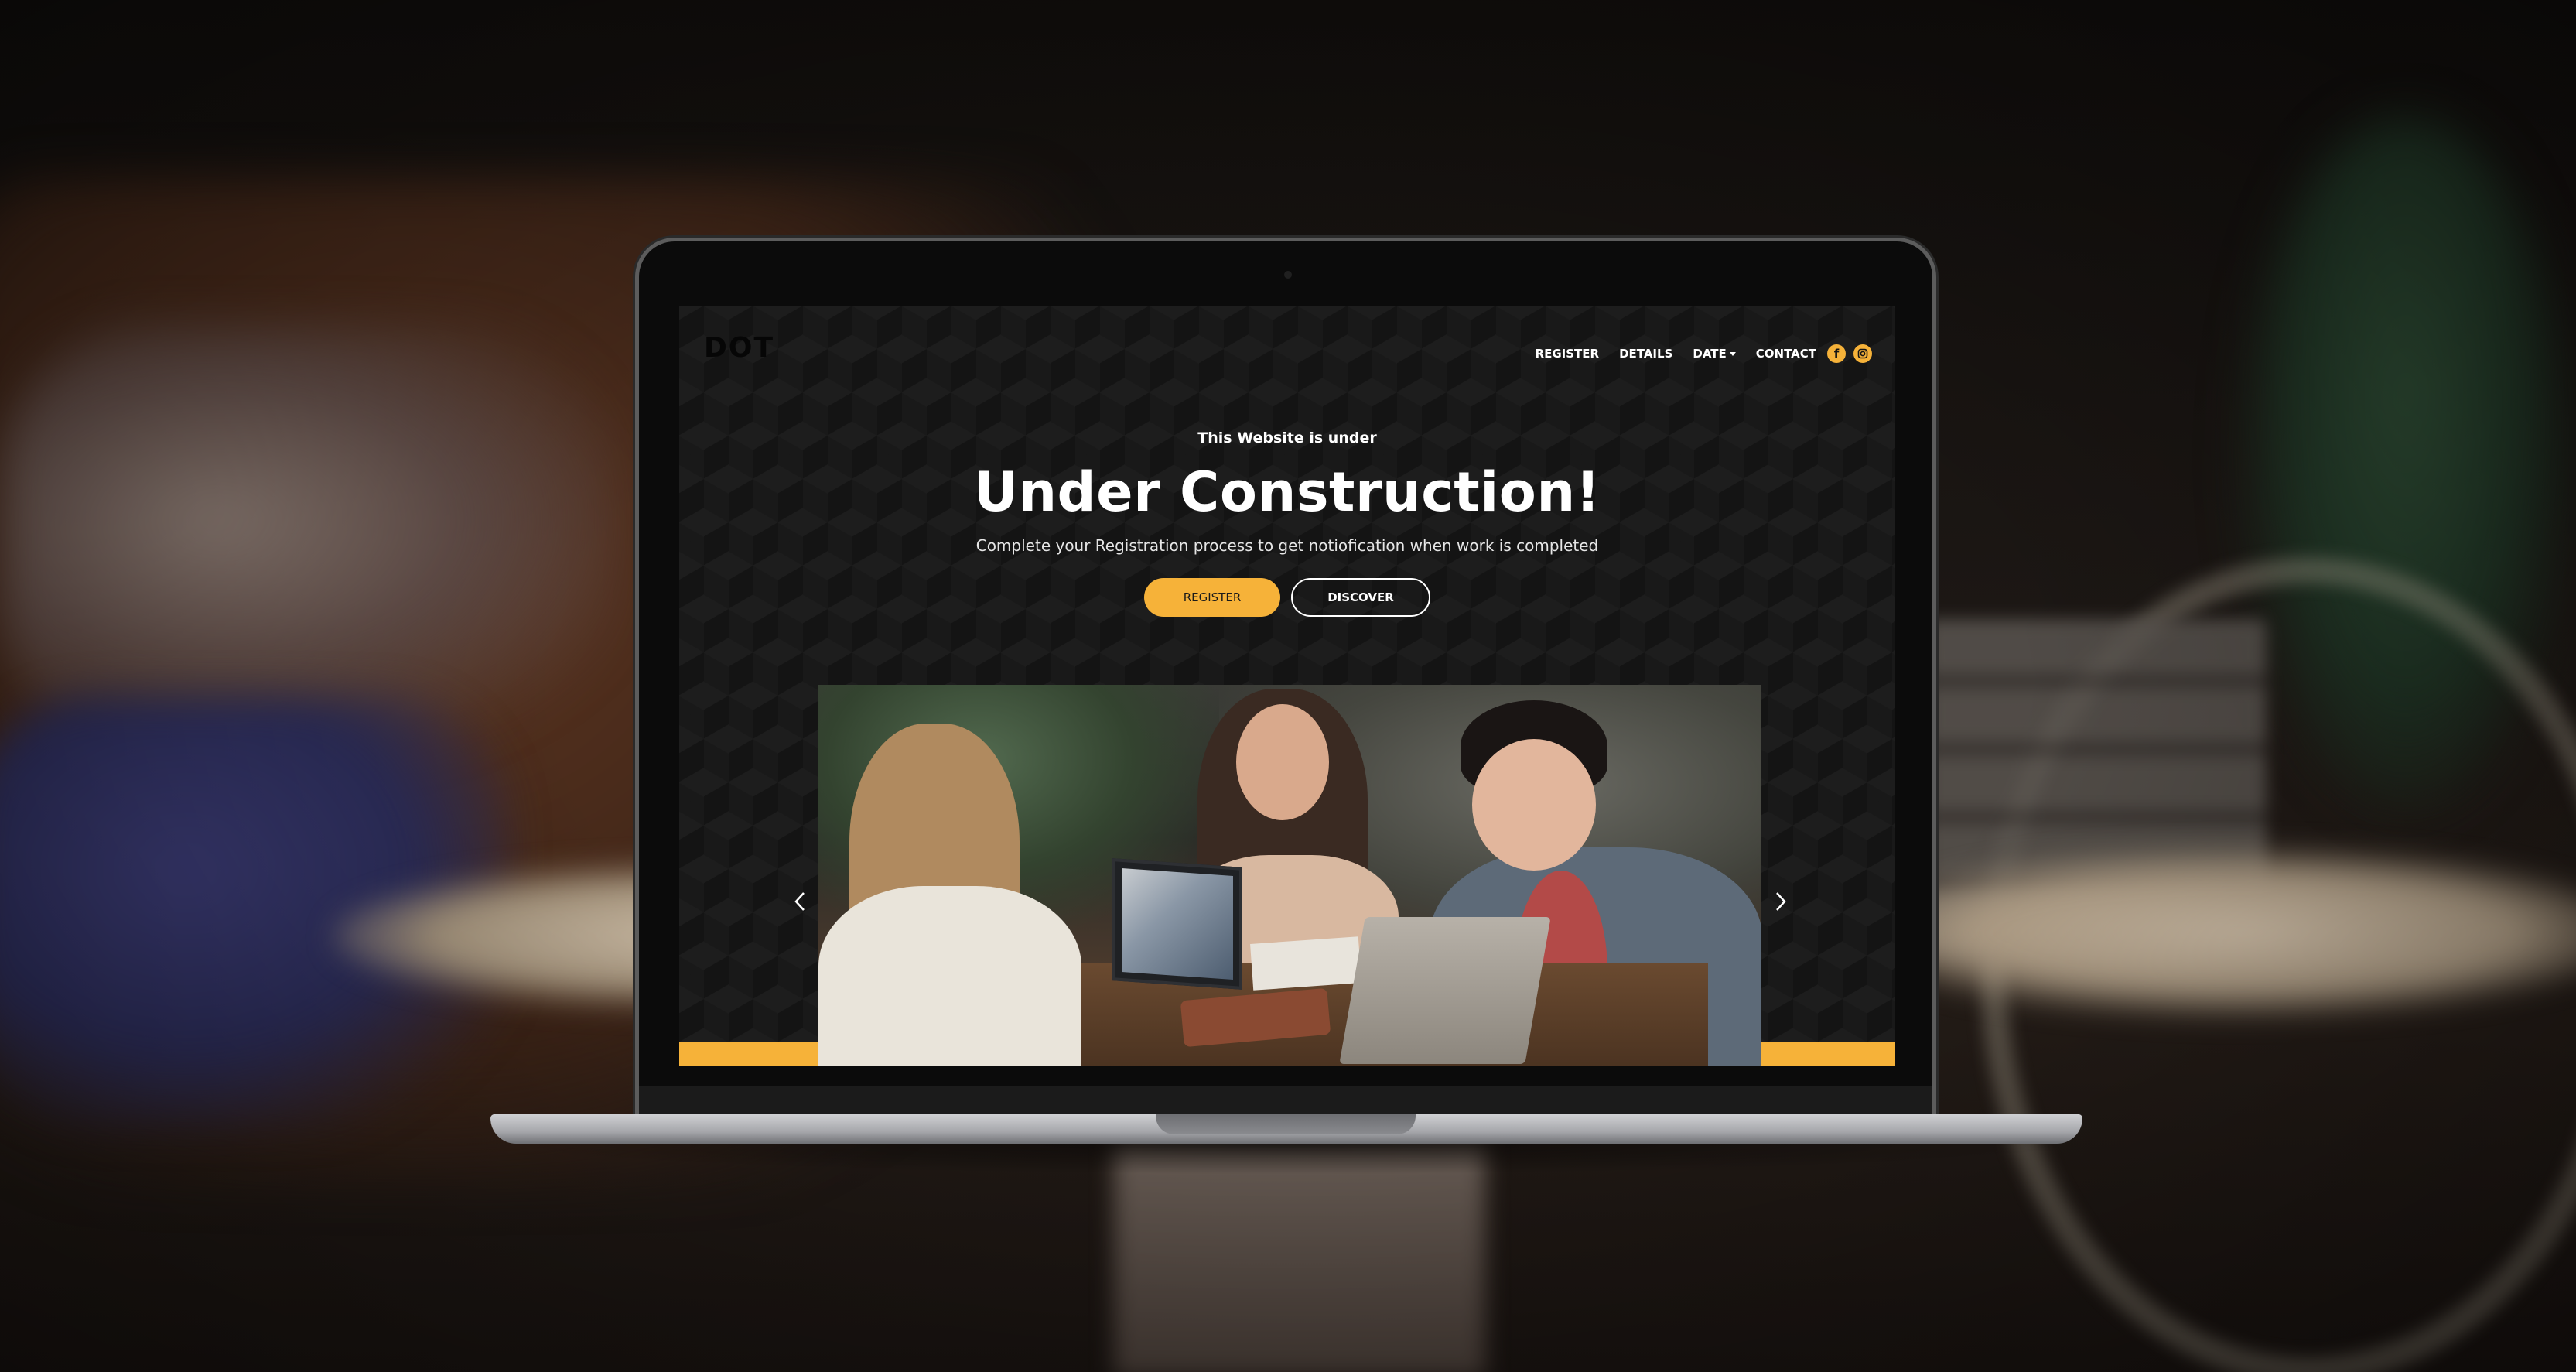 The height and width of the screenshot is (1372, 2576). I want to click on slider-next-button, so click(1780, 902).